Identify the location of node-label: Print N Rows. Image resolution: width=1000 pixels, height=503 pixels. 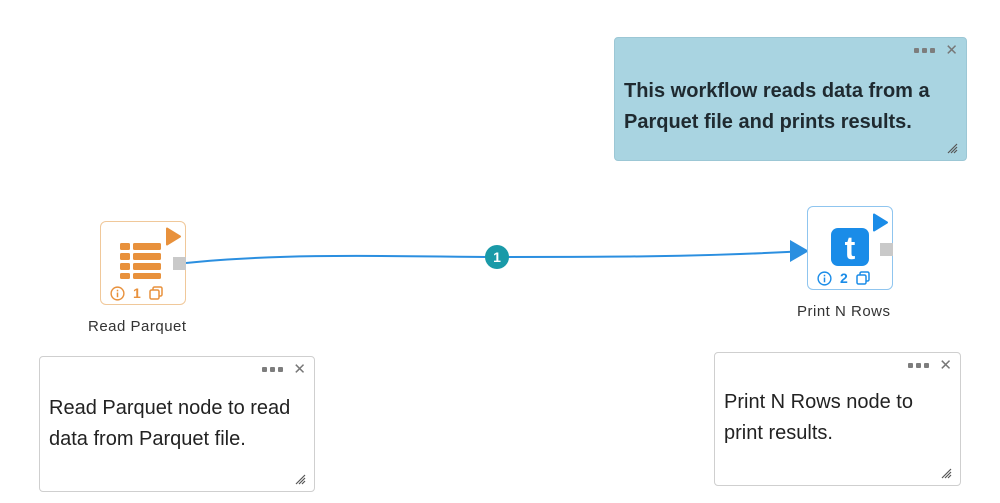
(844, 311).